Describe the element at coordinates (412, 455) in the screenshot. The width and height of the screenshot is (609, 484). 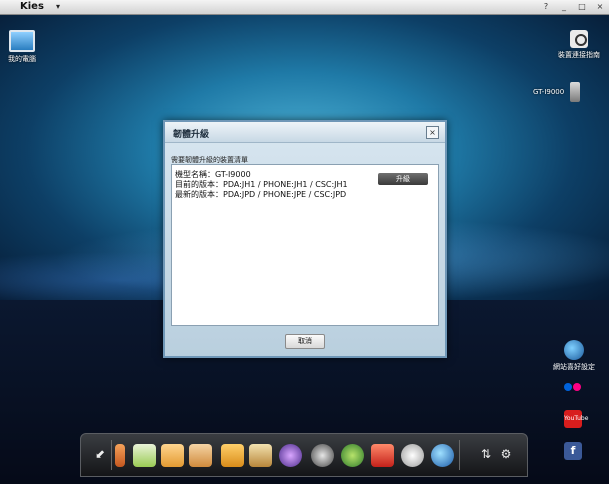
I see `disc-icon` at that location.